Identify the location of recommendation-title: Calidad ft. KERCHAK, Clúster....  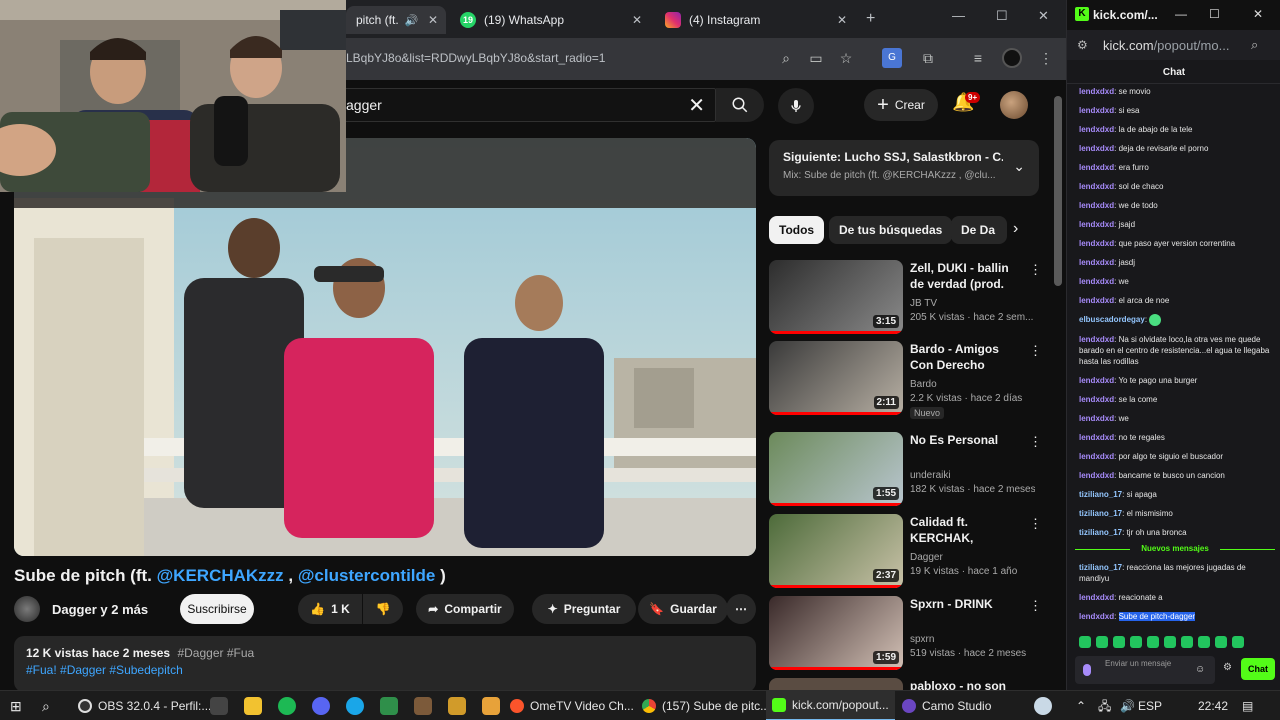
(967, 531).